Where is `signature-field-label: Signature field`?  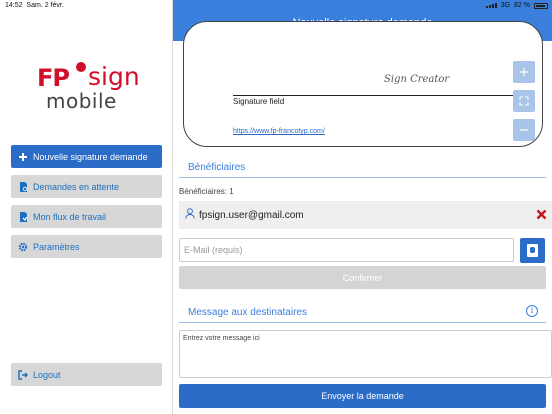
signature-field-label: Signature field is located at coordinates (259, 101).